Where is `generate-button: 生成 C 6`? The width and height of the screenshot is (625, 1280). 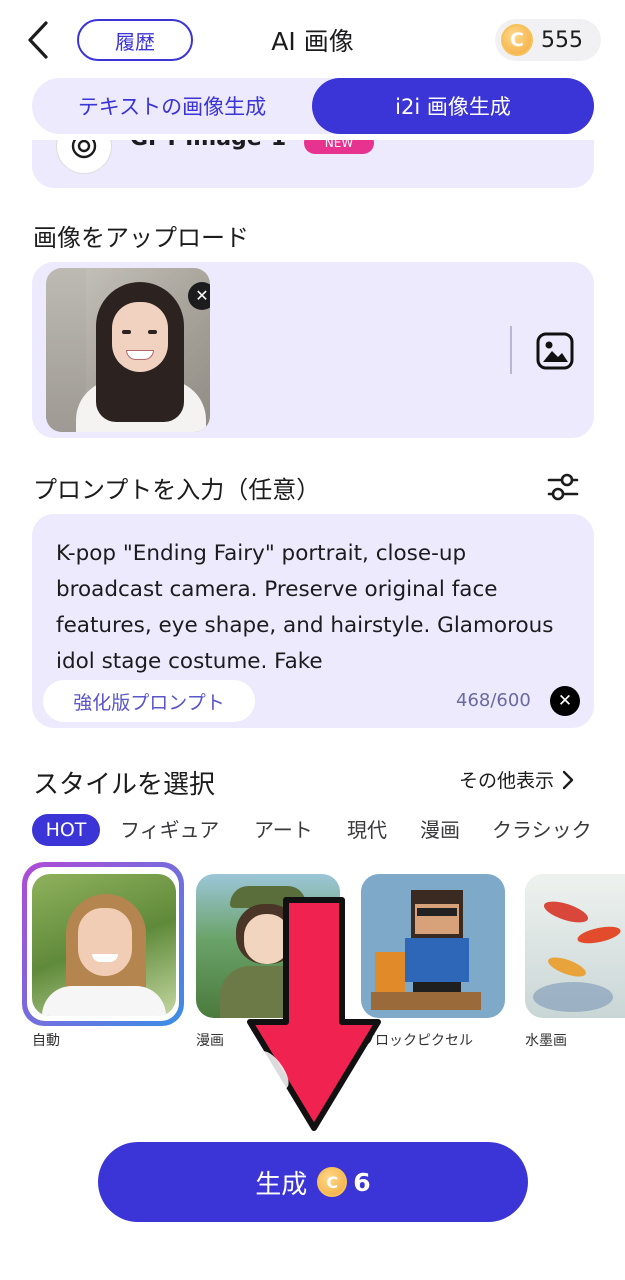
generate-button: 生成 C 6 is located at coordinates (313, 1182).